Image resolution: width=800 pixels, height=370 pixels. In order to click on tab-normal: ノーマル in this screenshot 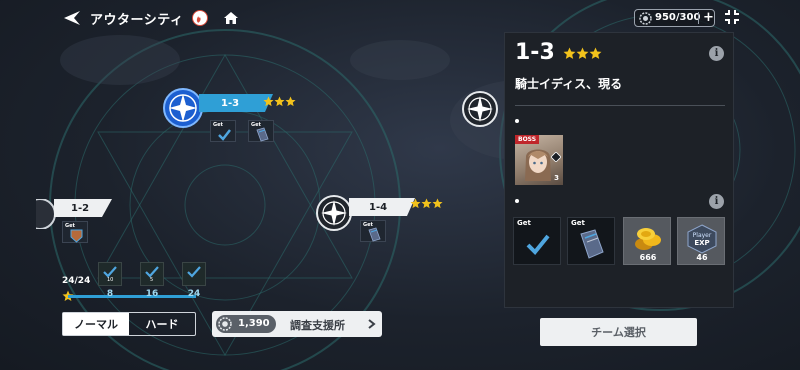, I will do `click(96, 324)`.